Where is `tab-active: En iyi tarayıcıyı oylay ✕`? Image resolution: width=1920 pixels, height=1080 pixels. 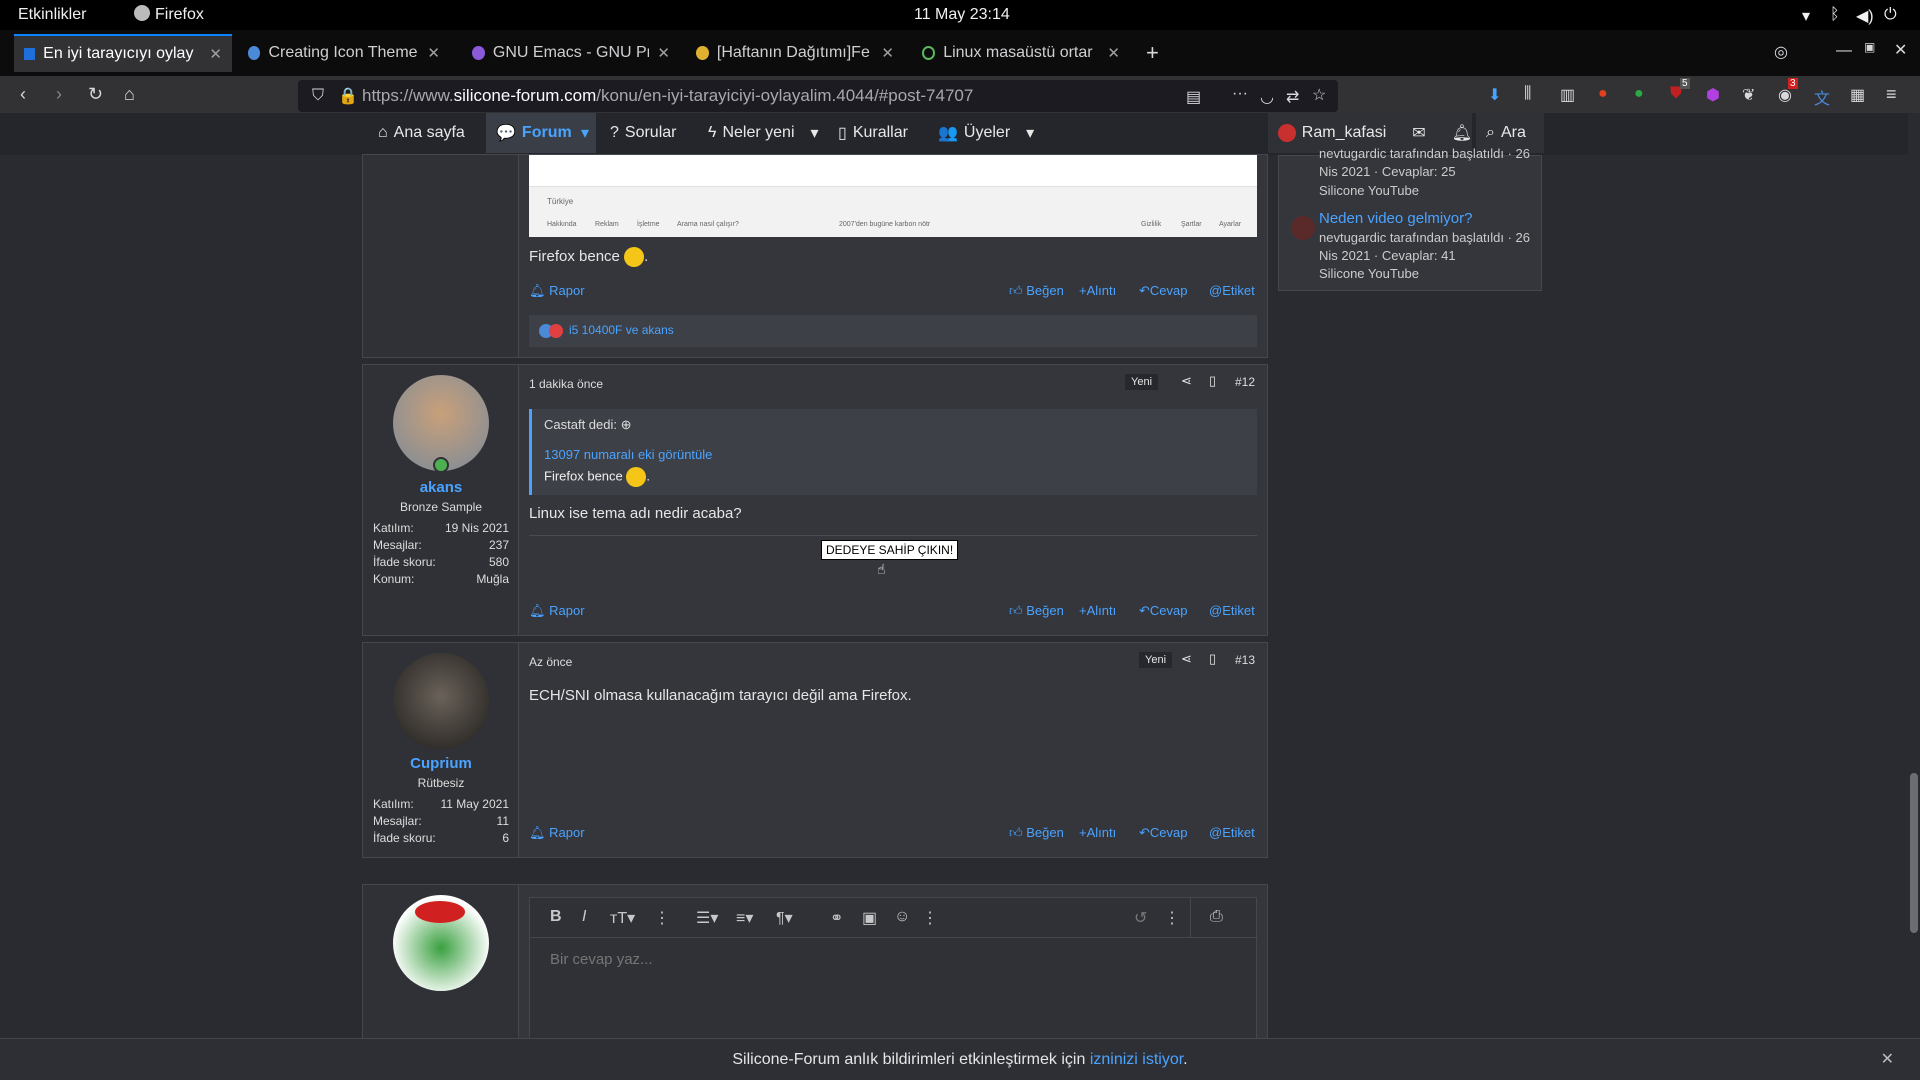
tab-active: En iyi tarayıcıyı oylay ✕ is located at coordinates (123, 53).